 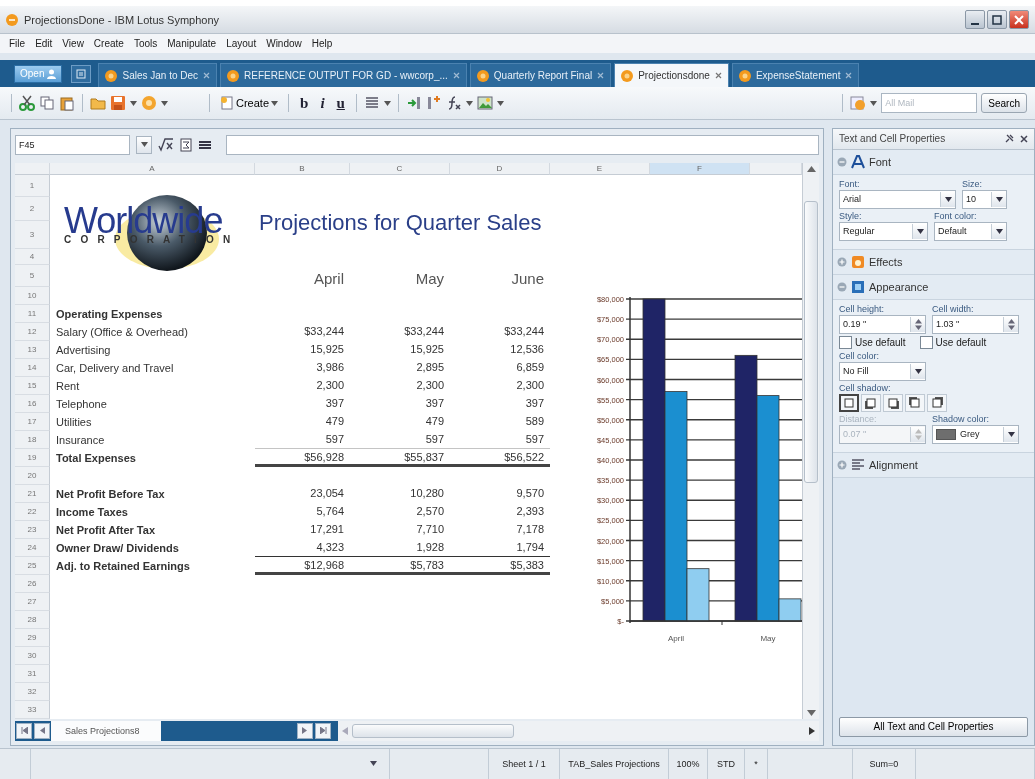 What do you see at coordinates (72, 144) in the screenshot?
I see `name-box: F45` at bounding box center [72, 144].